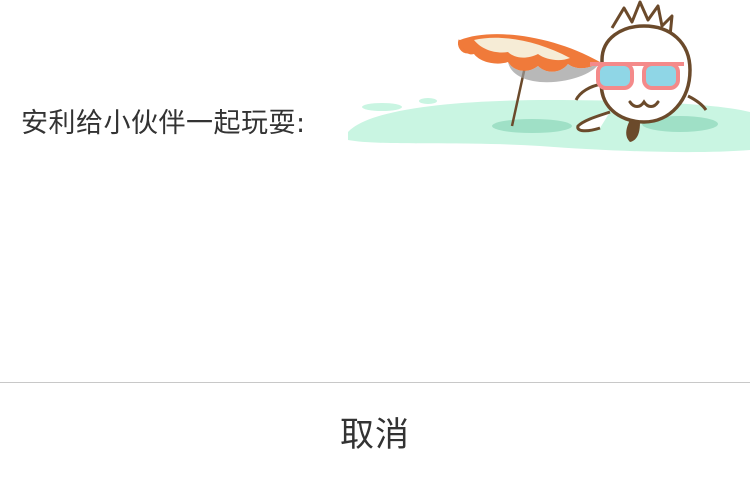 The height and width of the screenshot is (488, 750). I want to click on cancel-label: 取消, so click(375, 435).